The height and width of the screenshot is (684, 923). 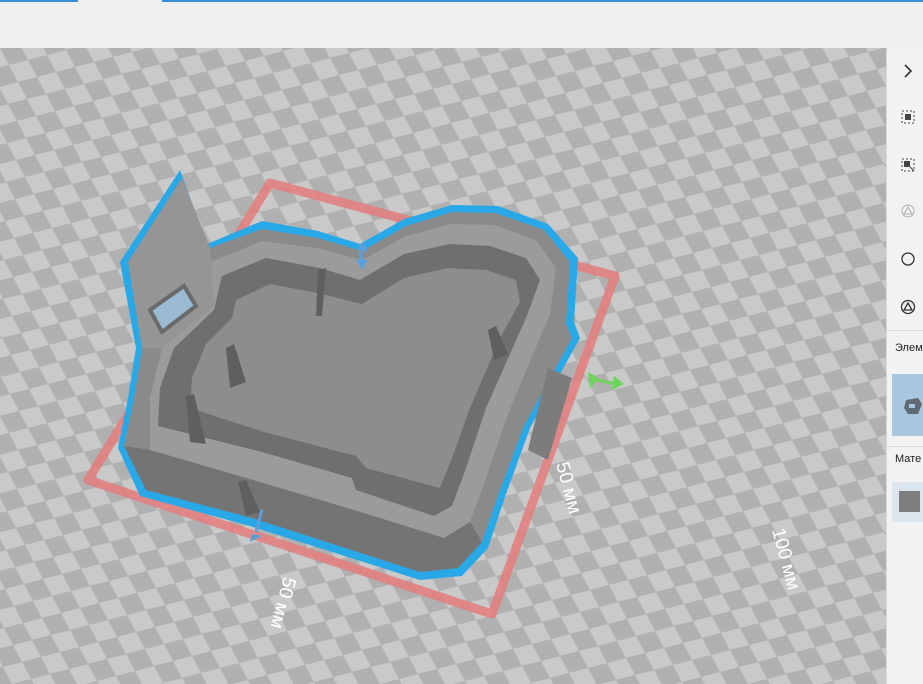 I want to click on triangle-in-circle-icon, so click(x=908, y=307).